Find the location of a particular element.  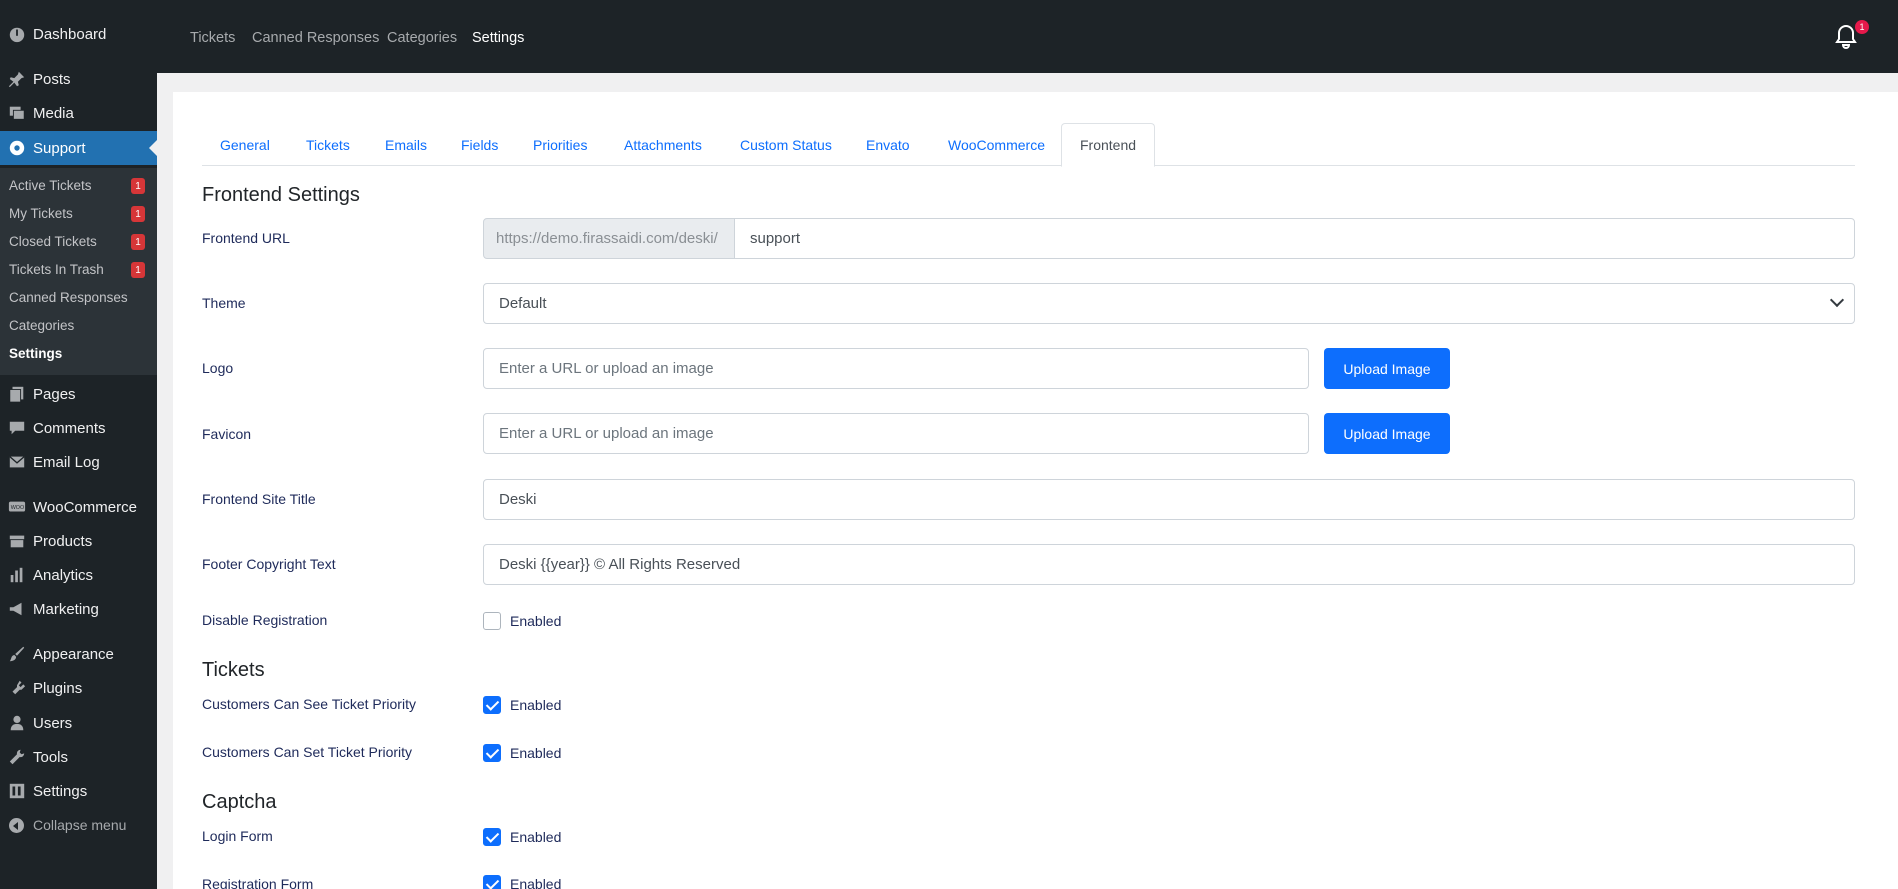

menu-pages: Pages is located at coordinates (78, 394).